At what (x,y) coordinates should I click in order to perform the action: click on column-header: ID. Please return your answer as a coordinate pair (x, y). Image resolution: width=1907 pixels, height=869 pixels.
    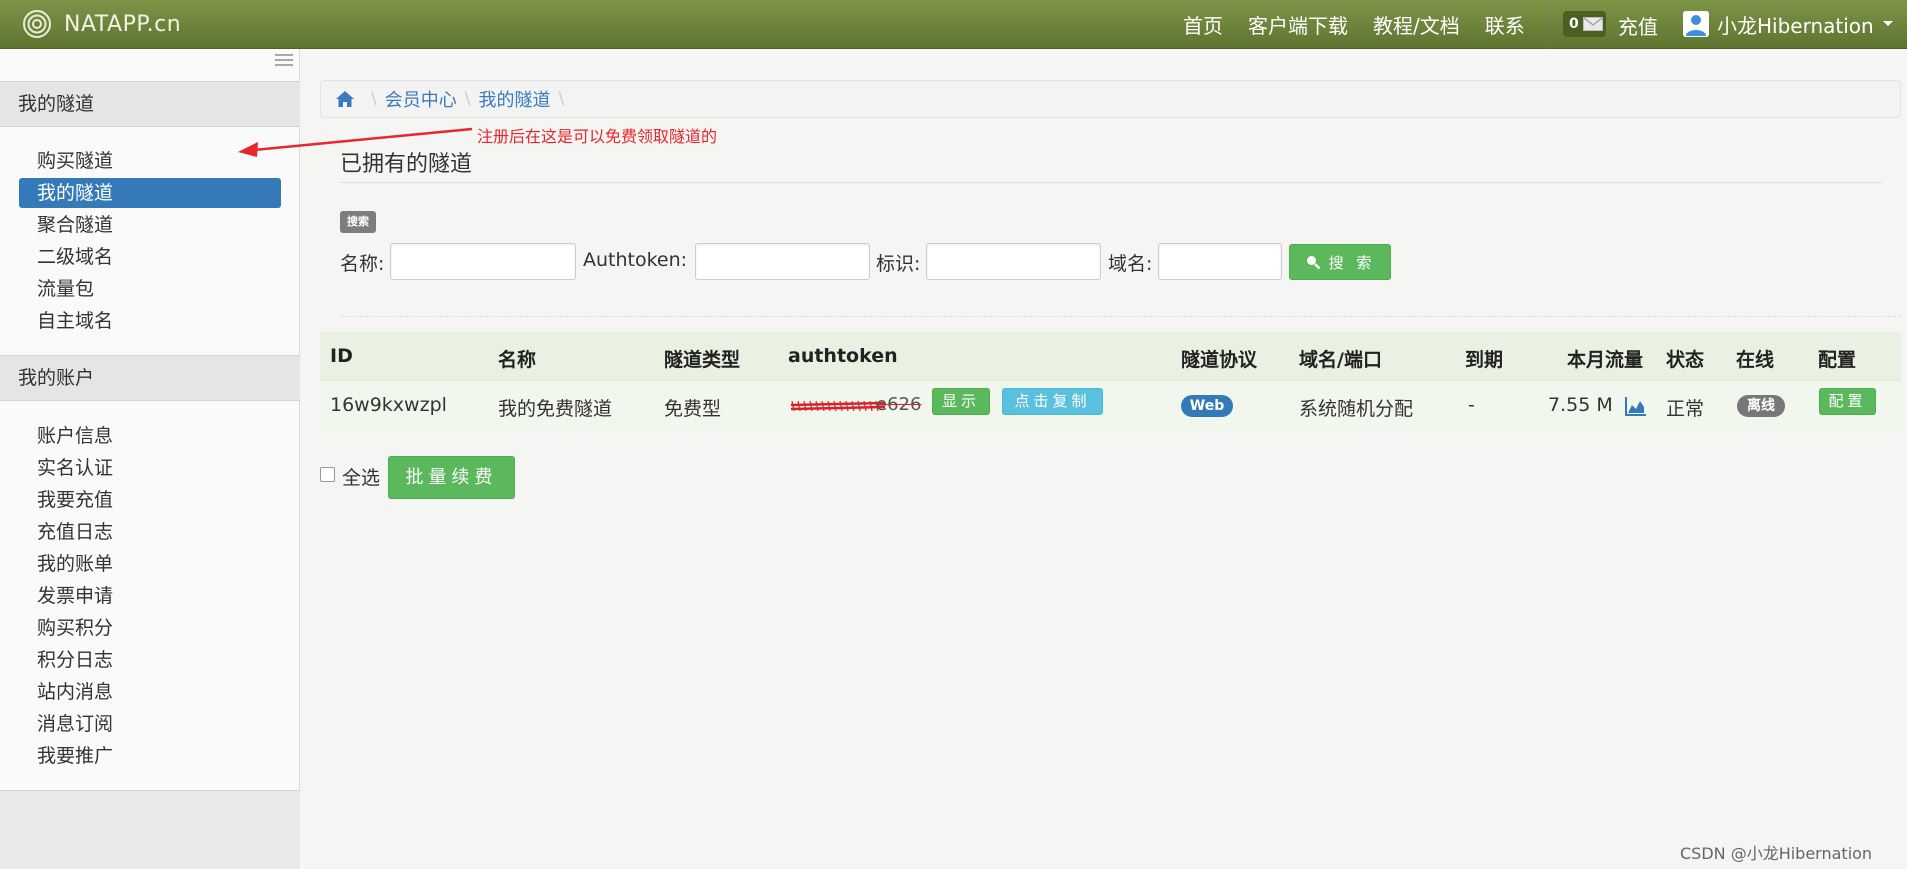
    Looking at the image, I should click on (341, 356).